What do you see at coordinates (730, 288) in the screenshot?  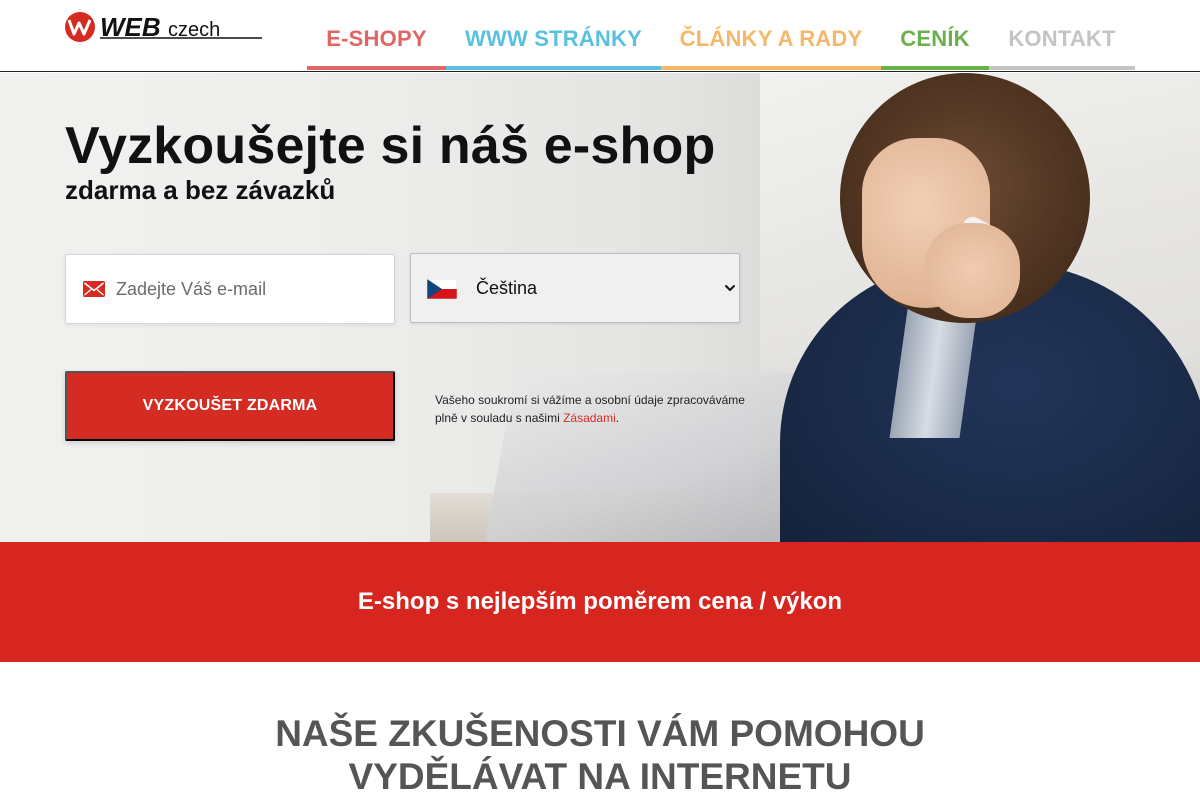 I see `chevron-down-icon` at bounding box center [730, 288].